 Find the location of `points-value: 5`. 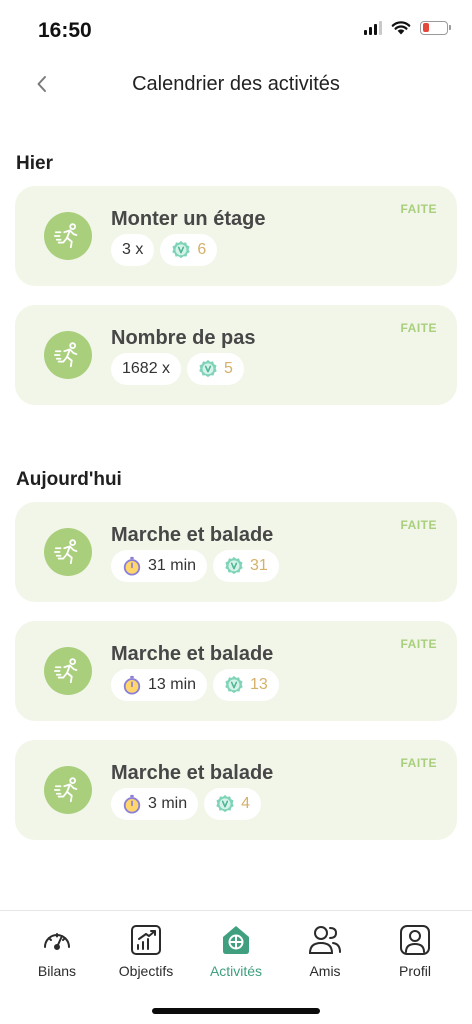

points-value: 5 is located at coordinates (228, 368).